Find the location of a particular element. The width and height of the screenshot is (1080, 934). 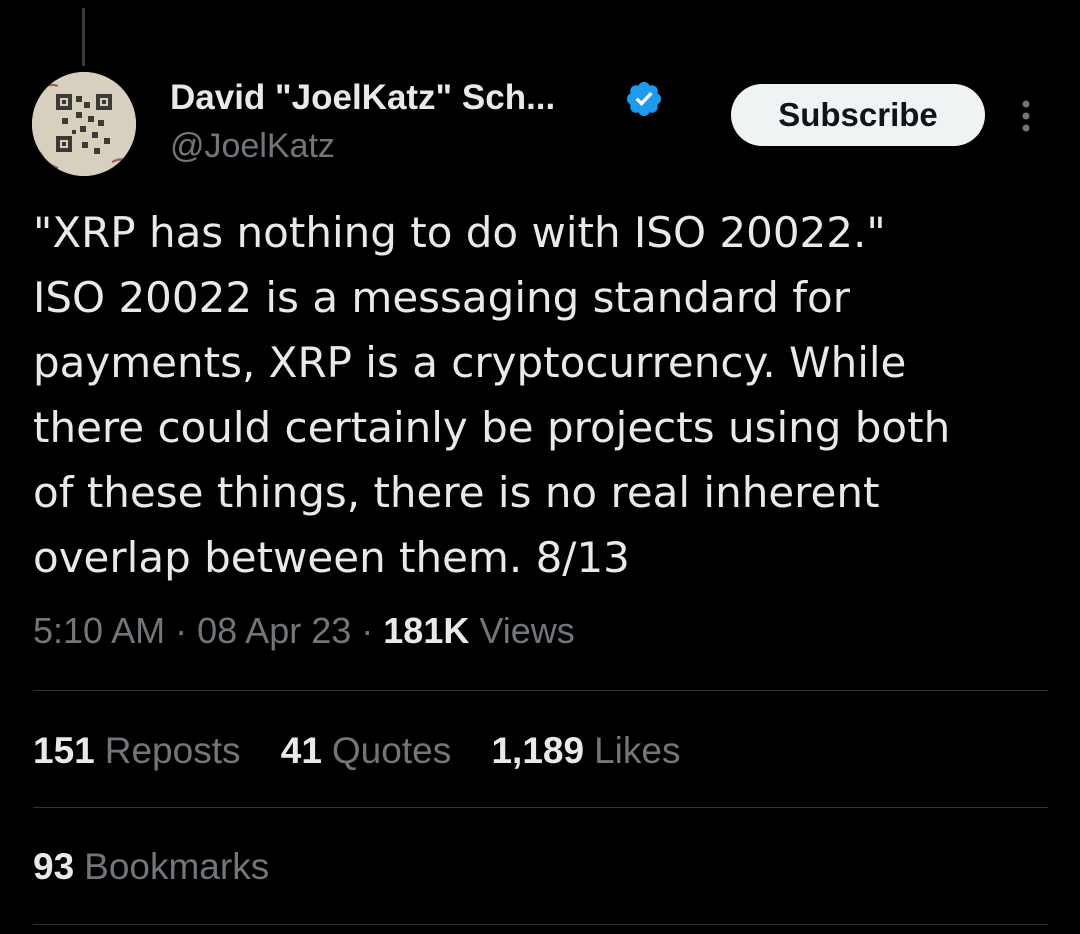

reposts-count: 151 is located at coordinates (64, 750).